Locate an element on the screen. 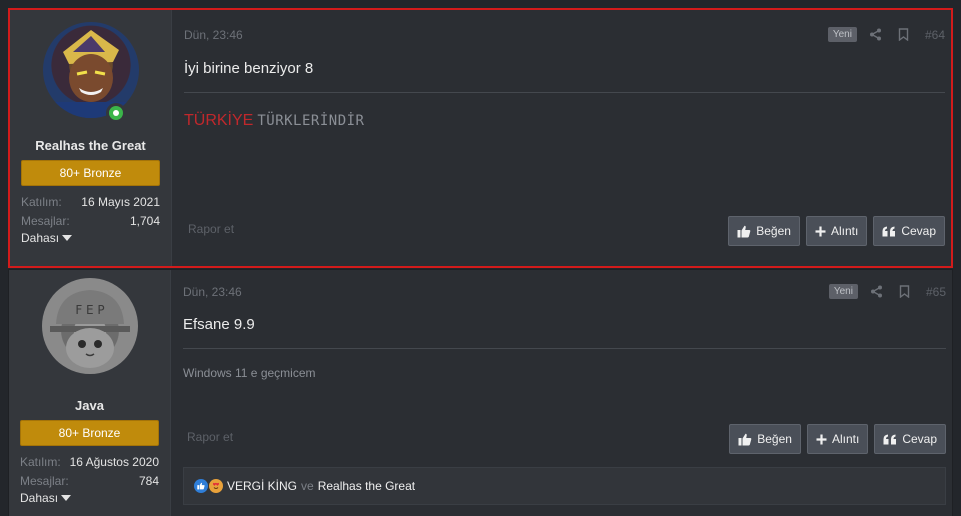 This screenshot has width=961, height=516. user-stats: Katılım: 16 Mayıs 2021 Mesajlar: 1,704 is located at coordinates (90, 211).